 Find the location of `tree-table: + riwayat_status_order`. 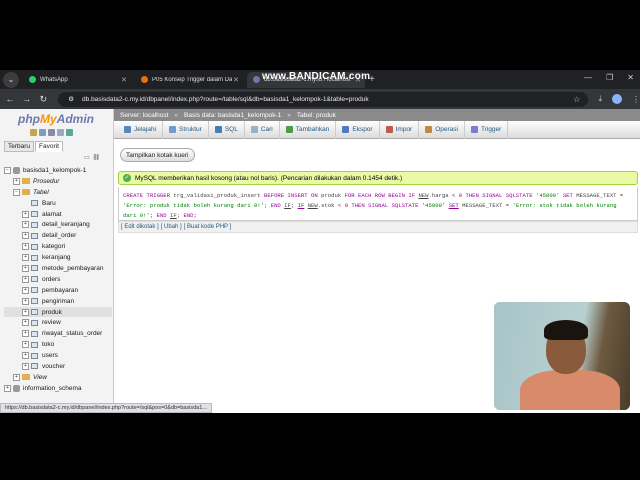

tree-table: + riwayat_status_order is located at coordinates (58, 333).